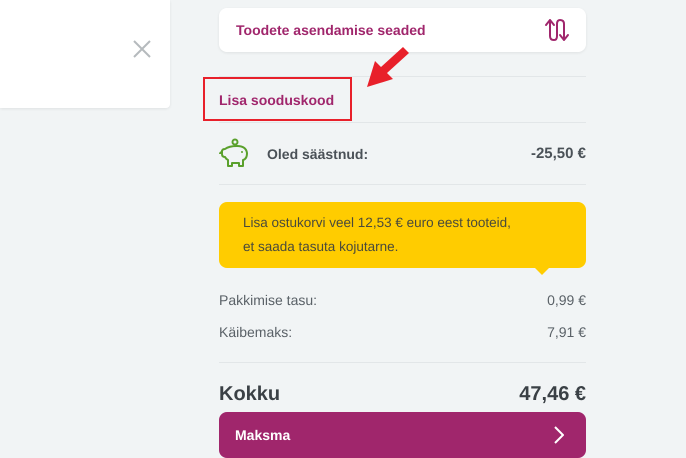 Image resolution: width=686 pixels, height=458 pixels. I want to click on pointer-arrow, so click(388, 68).